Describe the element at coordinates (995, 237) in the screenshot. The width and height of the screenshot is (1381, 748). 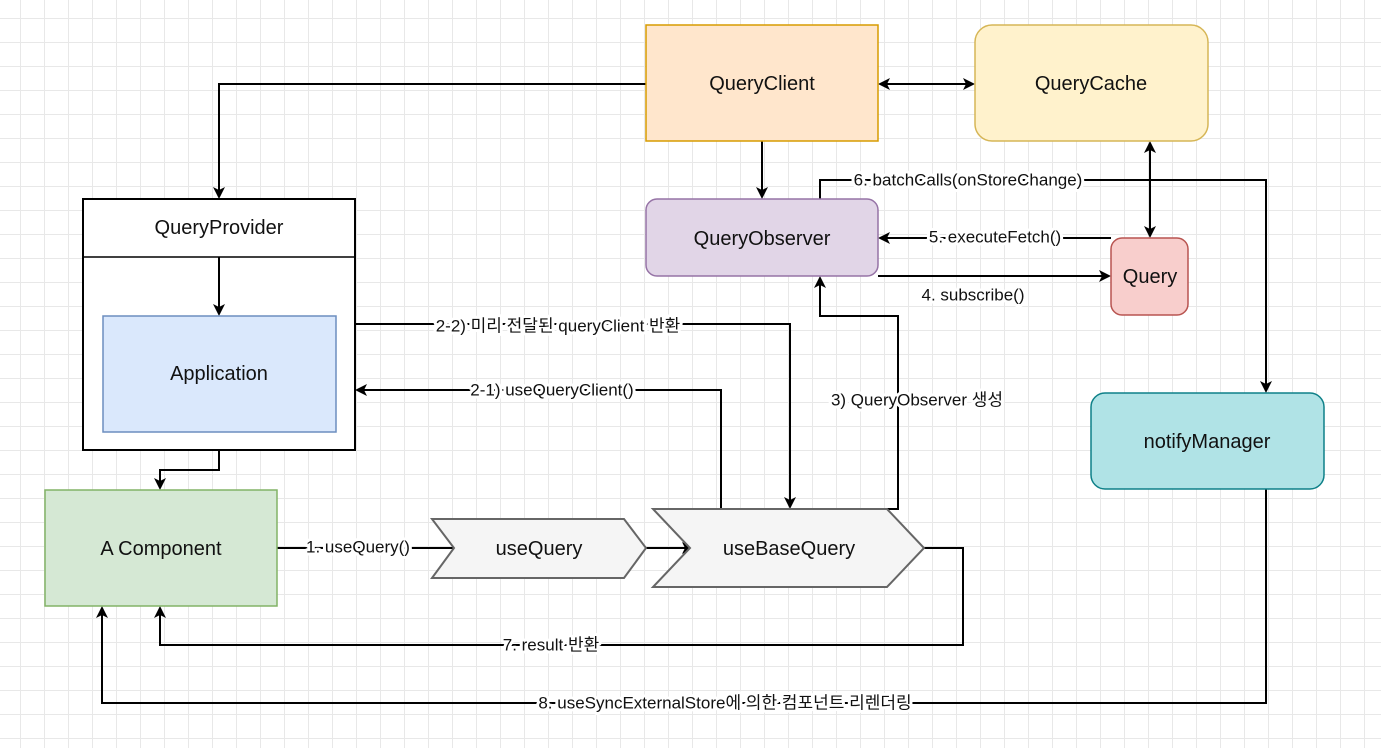
I see `edge-label-step5: 5. executeFetch()` at that location.